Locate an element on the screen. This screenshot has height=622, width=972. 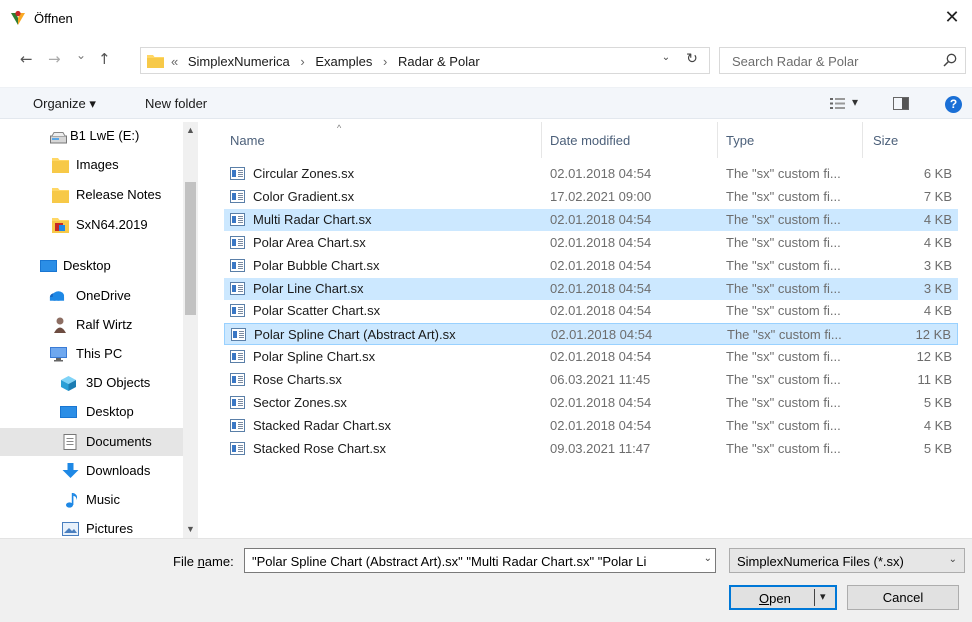
file-name: Multi Radar Chart.sx is located at coordinates (312, 219).